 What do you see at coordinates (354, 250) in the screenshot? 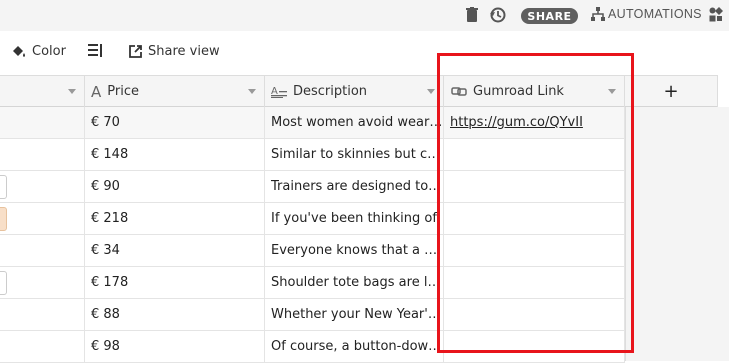
I see `description-cell: Everyone knows that a bag` at bounding box center [354, 250].